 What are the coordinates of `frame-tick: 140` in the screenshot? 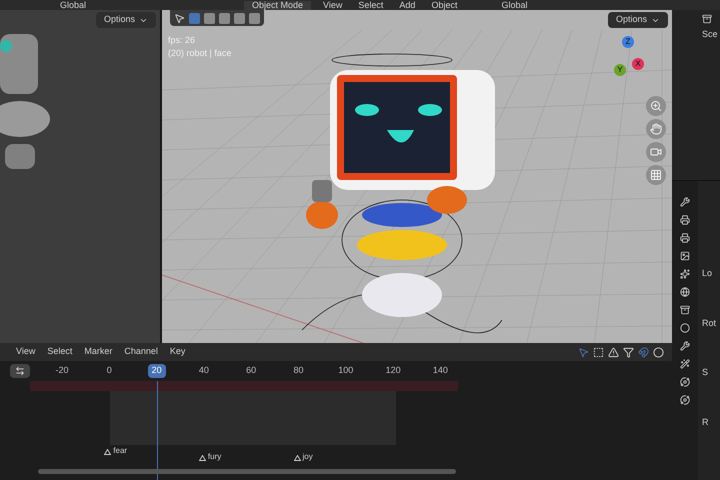 It's located at (440, 370).